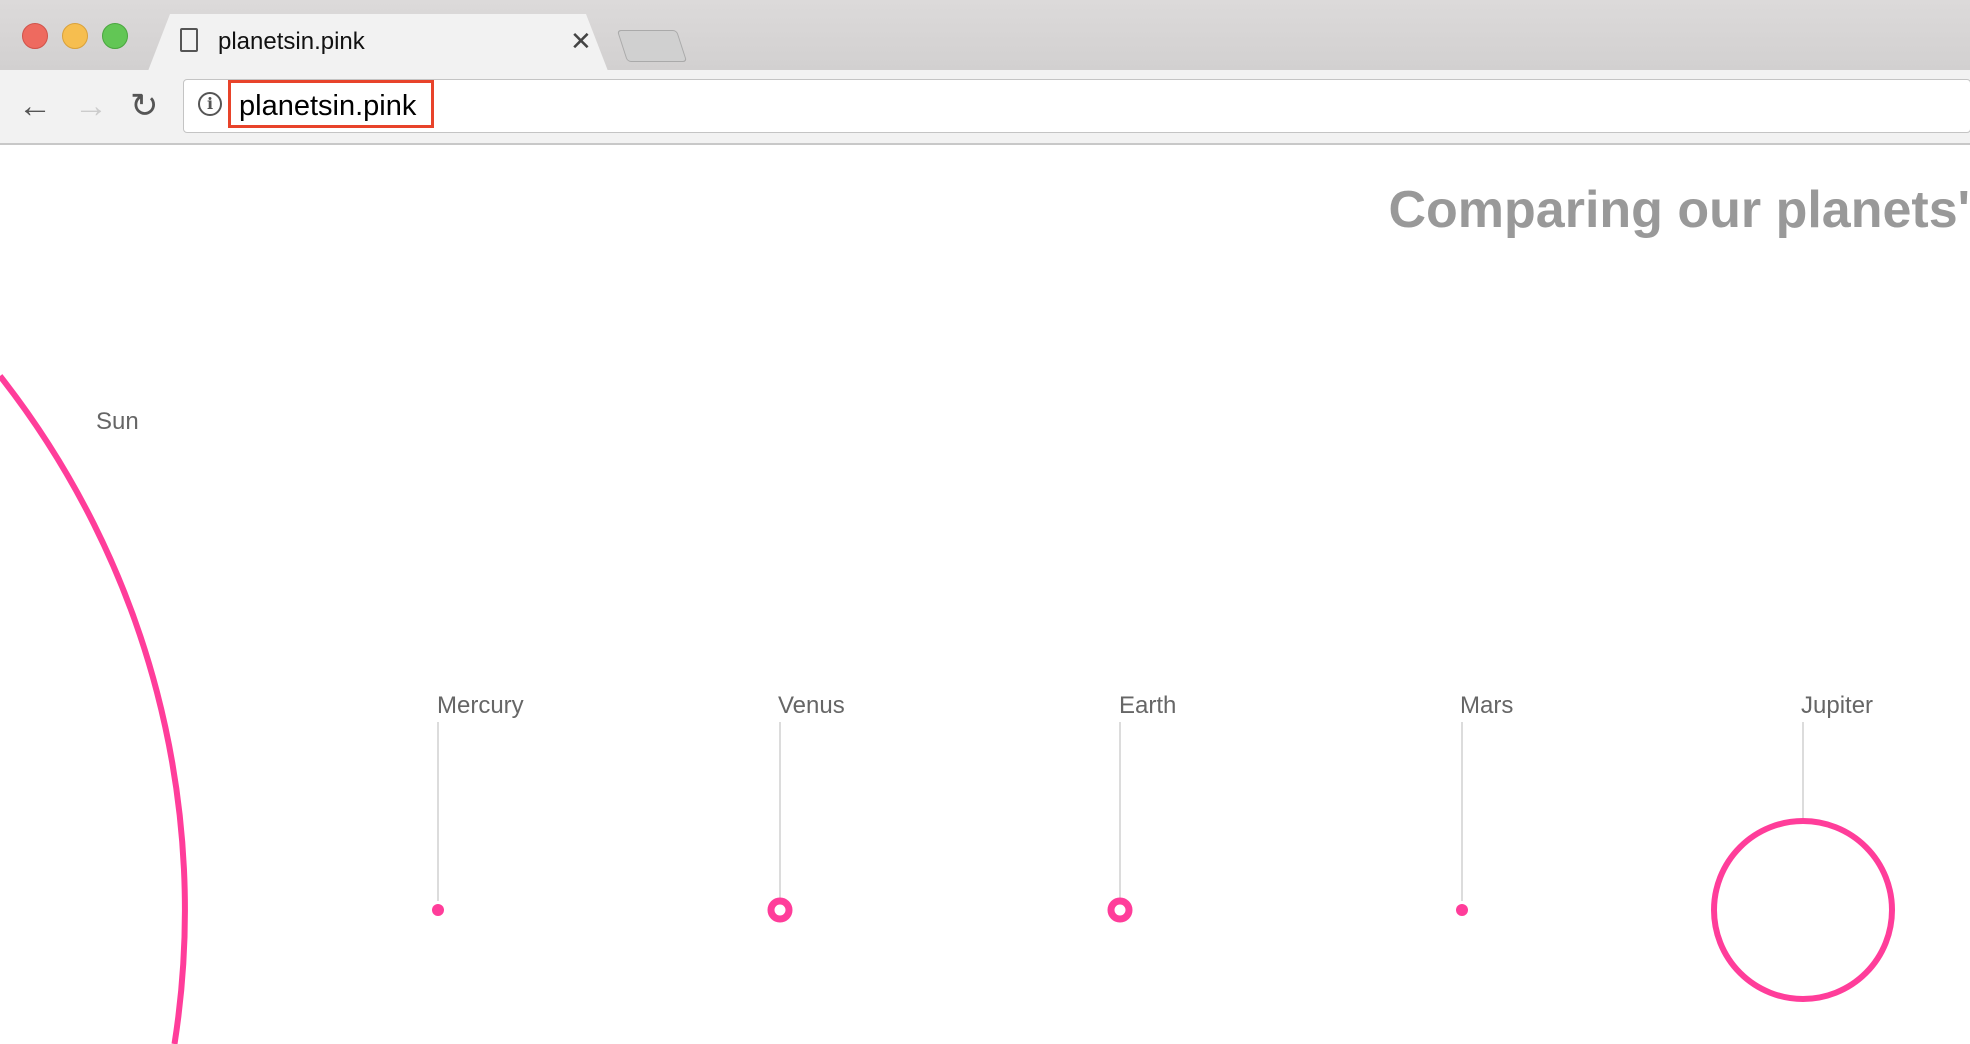 The image size is (1970, 1044). I want to click on planet-label-earth: Earth, so click(1148, 705).